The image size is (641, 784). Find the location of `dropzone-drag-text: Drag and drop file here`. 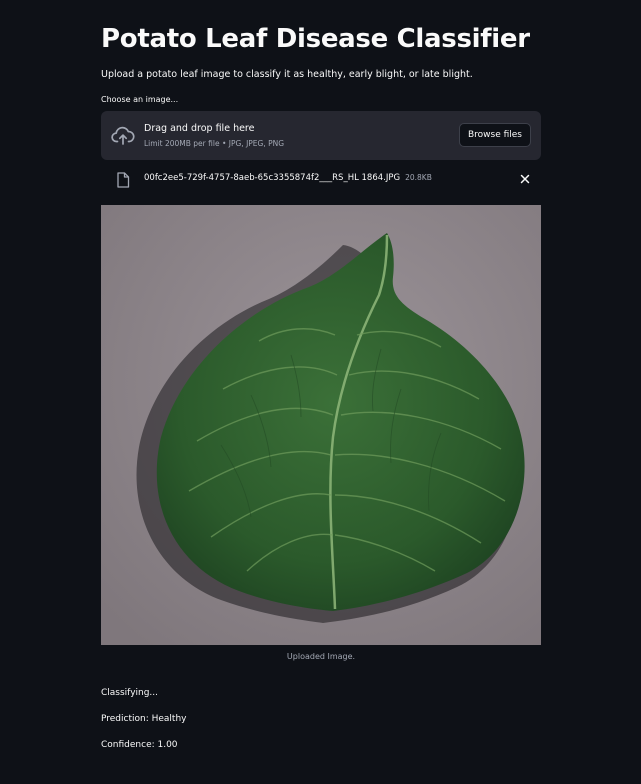

dropzone-drag-text: Drag and drop file here is located at coordinates (199, 128).